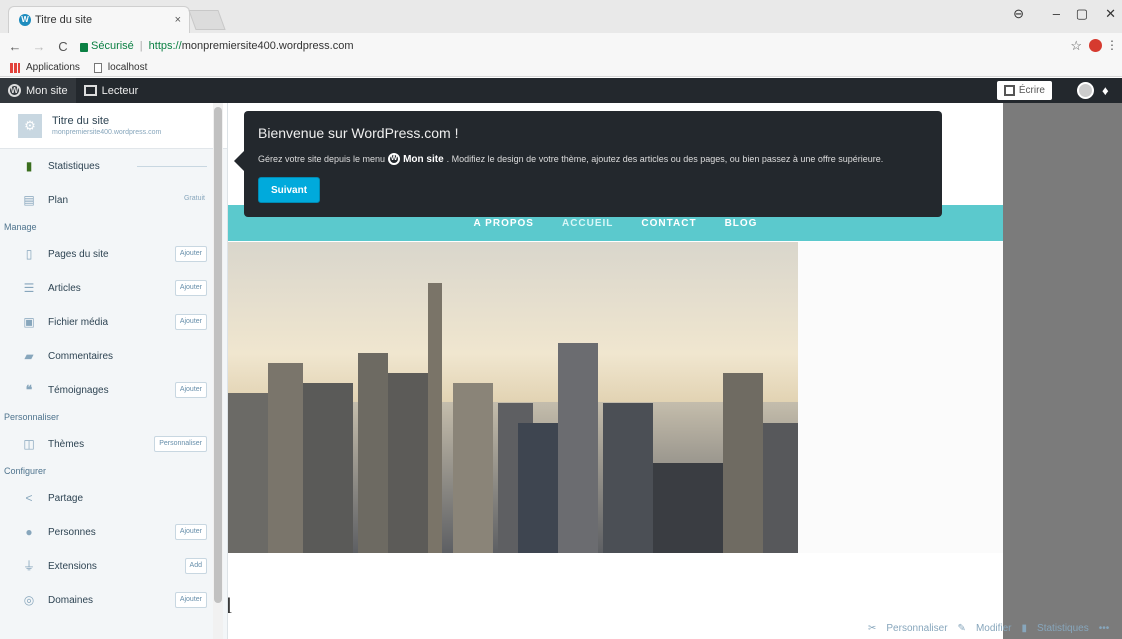  I want to click on sidebar-item-label: Fichier média, so click(78, 322).